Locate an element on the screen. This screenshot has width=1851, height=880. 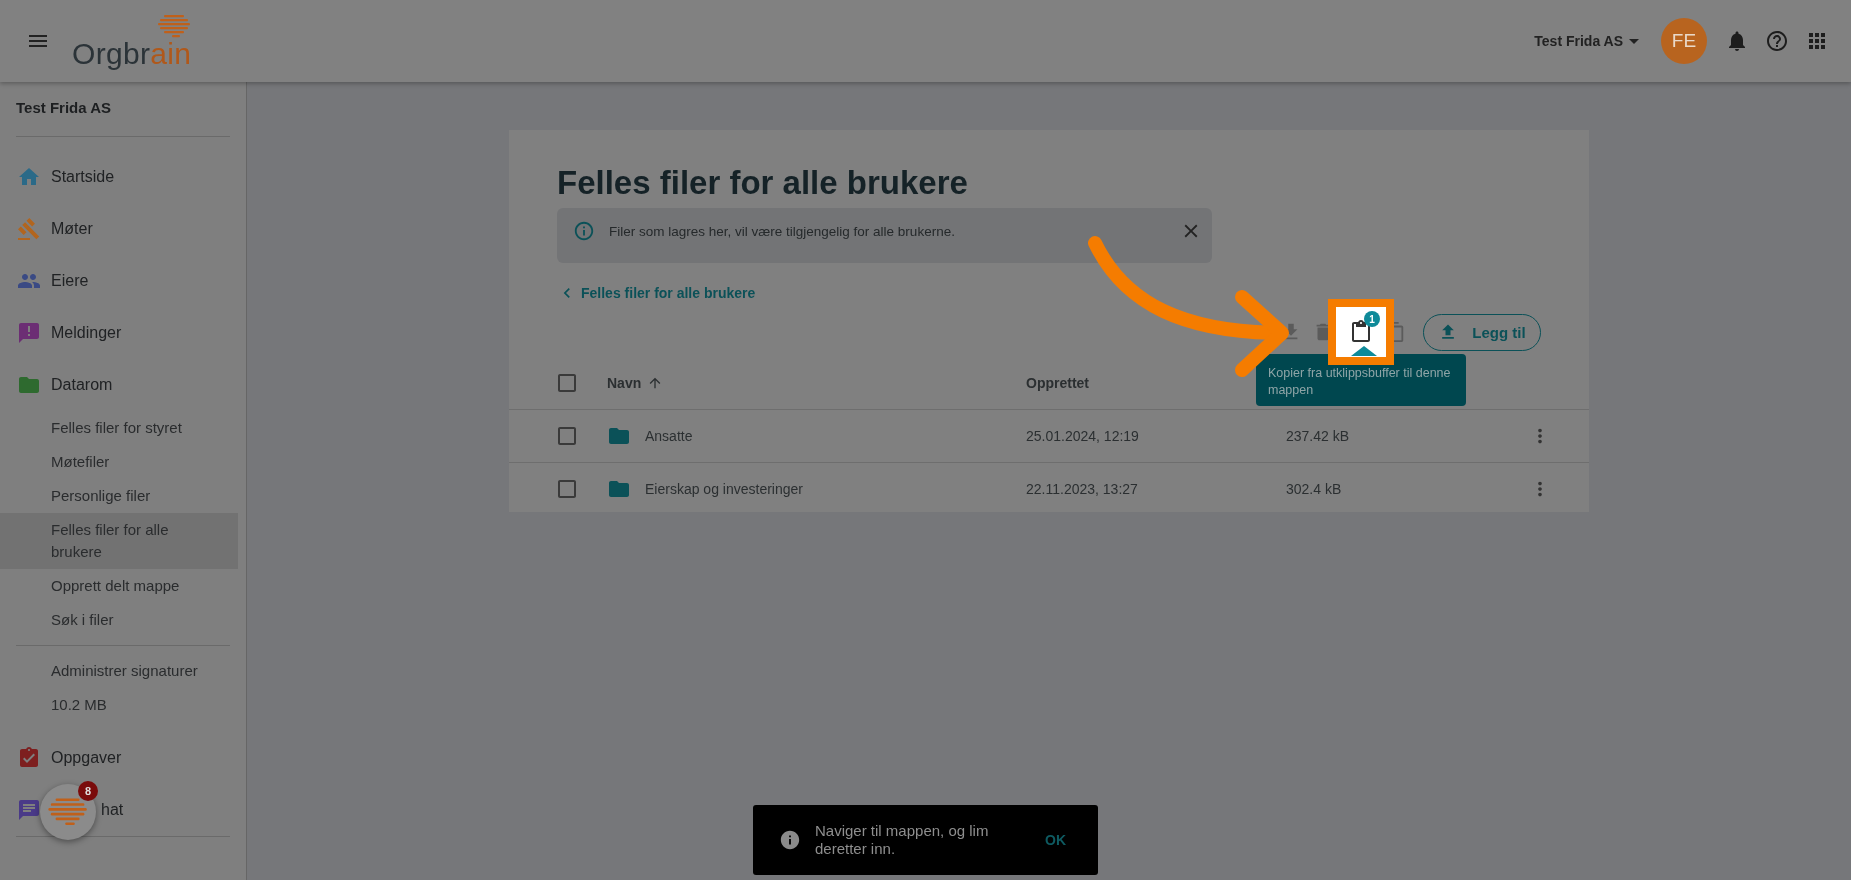
created-date: 22.11.2023, 13:27 is located at coordinates (1082, 489).